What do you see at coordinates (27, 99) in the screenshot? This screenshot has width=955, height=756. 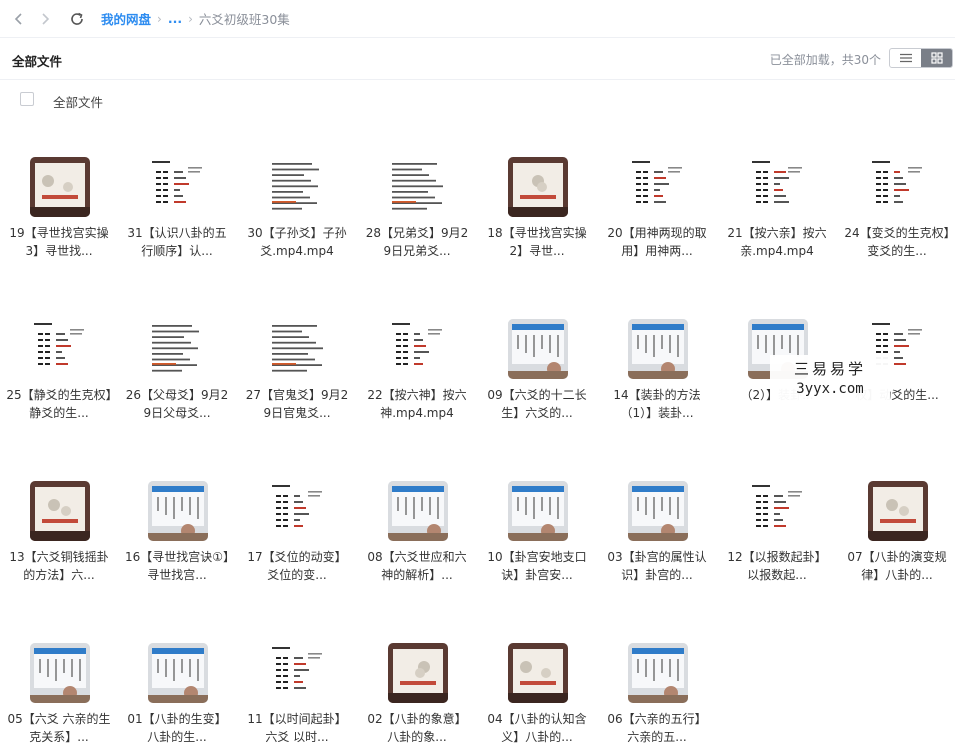 I see `select-all-checkbox` at bounding box center [27, 99].